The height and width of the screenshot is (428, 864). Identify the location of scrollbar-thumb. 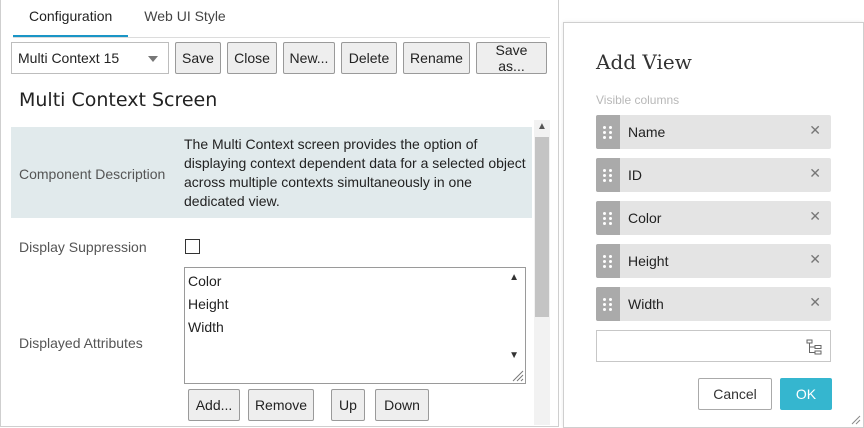
(542, 227).